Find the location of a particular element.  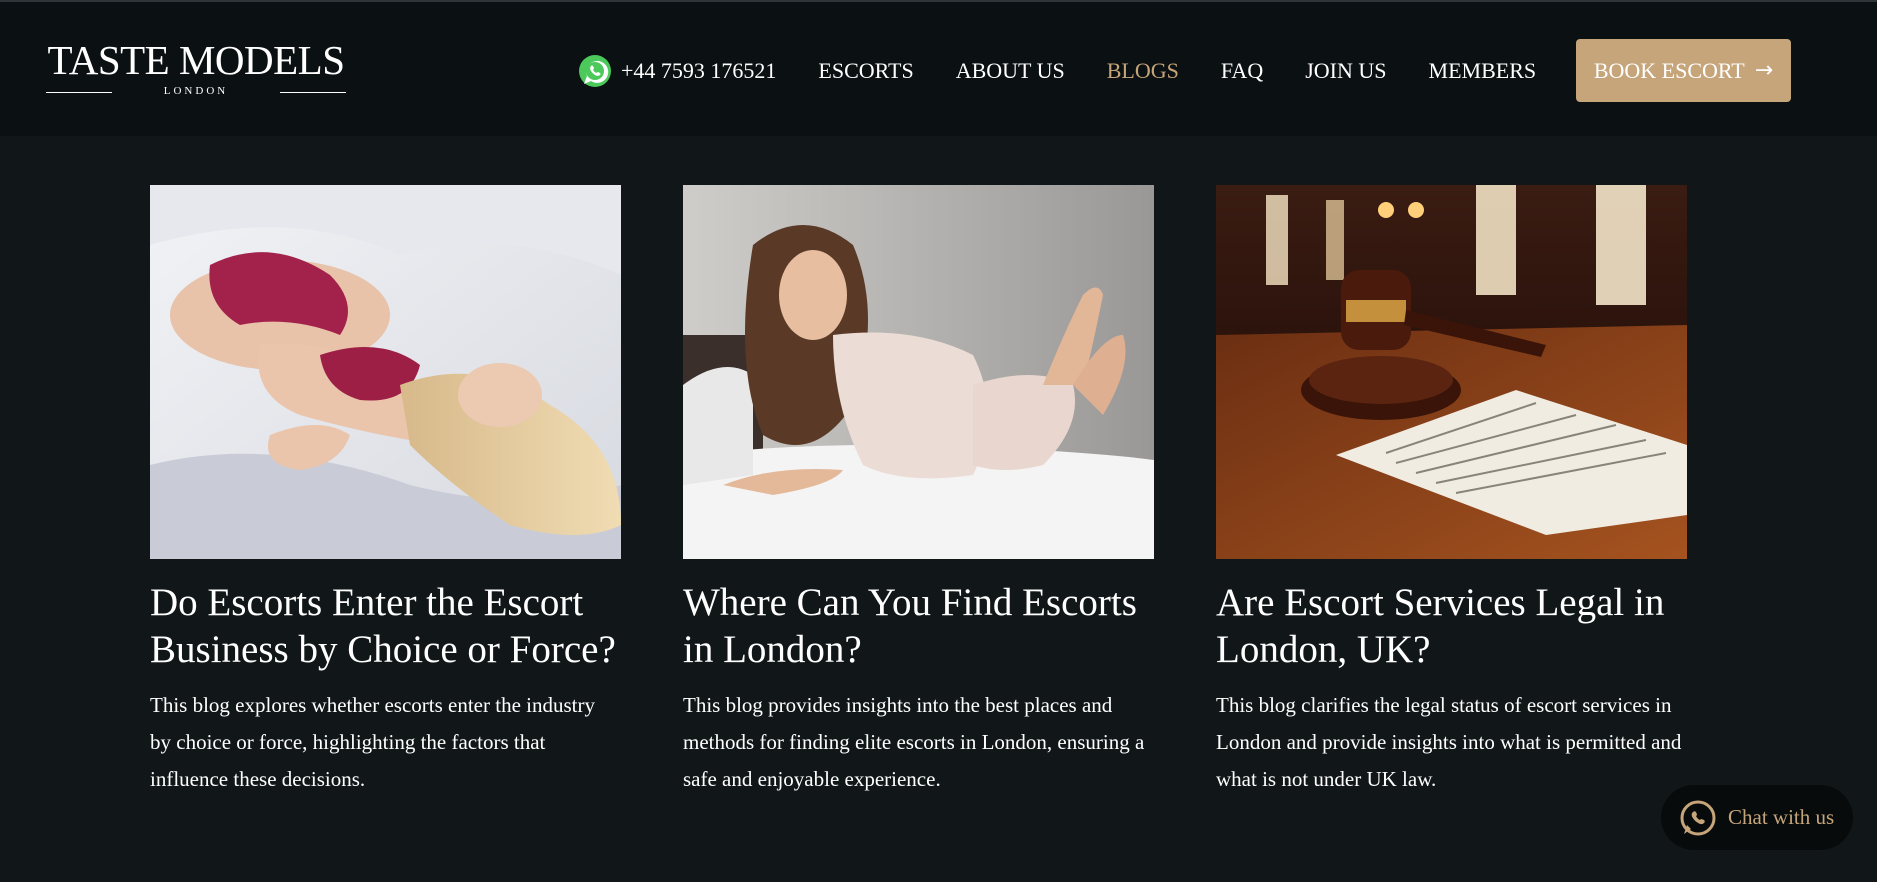

chat-widget-button: Chat with us is located at coordinates (1757, 817).